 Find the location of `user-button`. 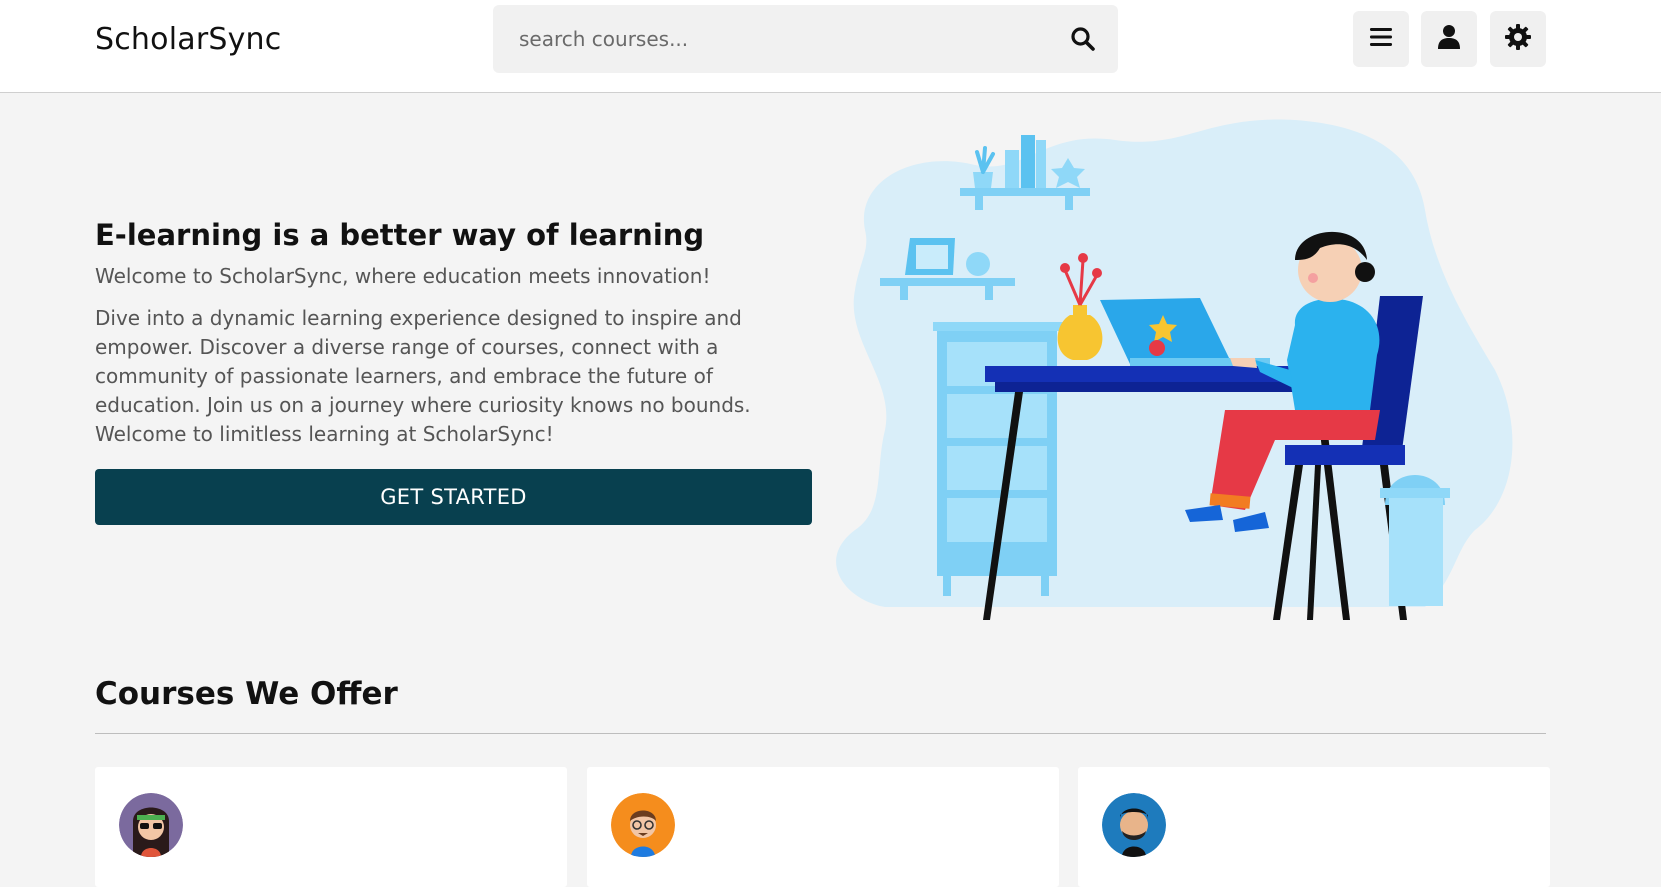

user-button is located at coordinates (1449, 39).